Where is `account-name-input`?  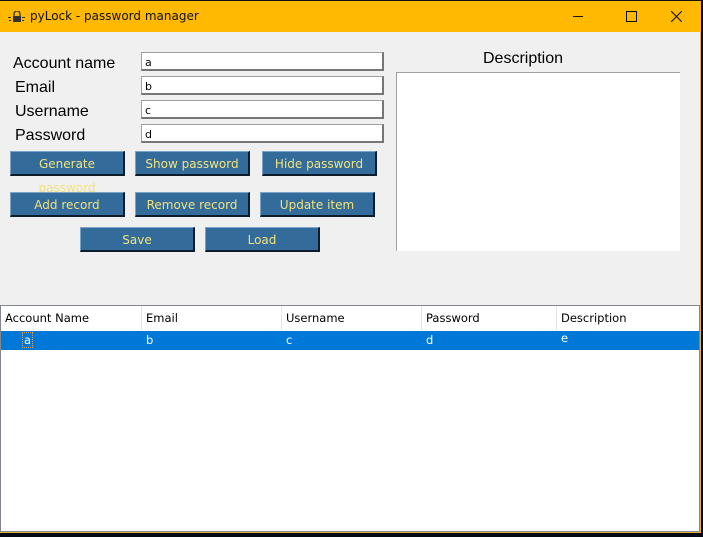
account-name-input is located at coordinates (262, 61).